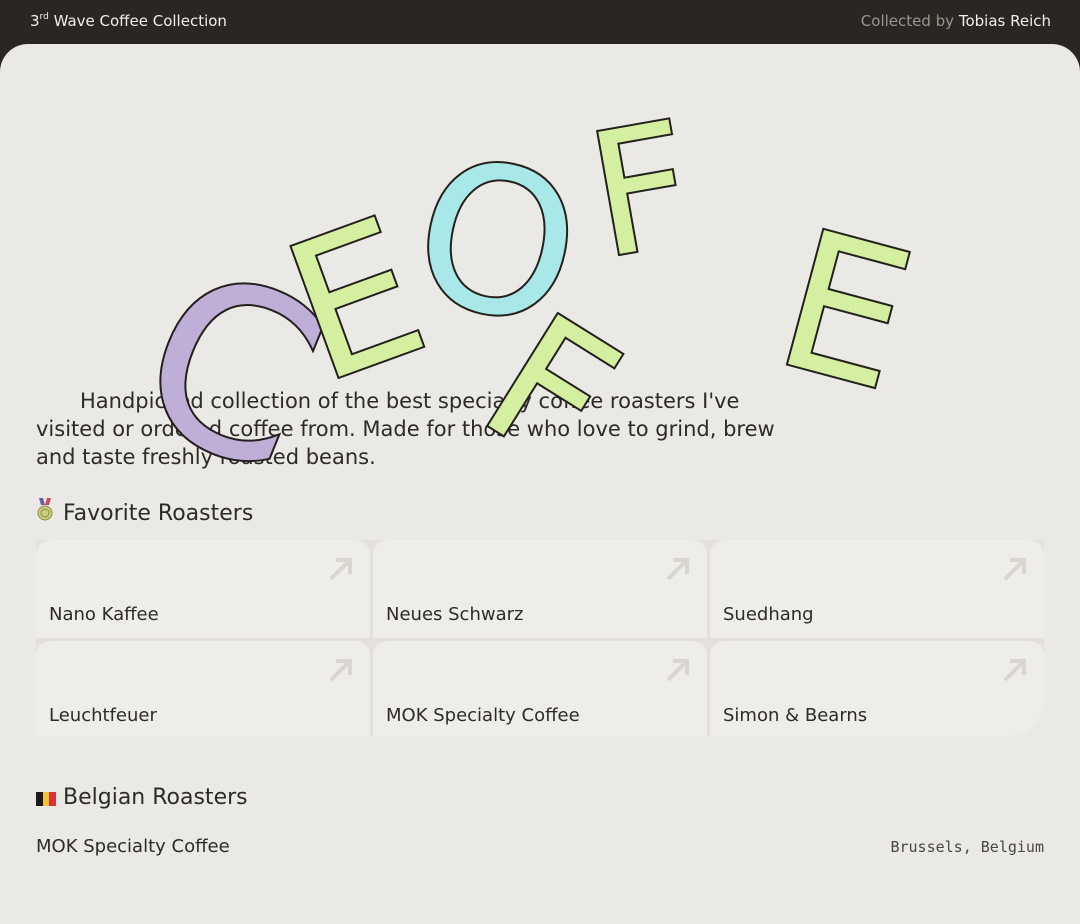 The width and height of the screenshot is (1080, 924). I want to click on roaster-card: Simon & Bearns, so click(877, 688).